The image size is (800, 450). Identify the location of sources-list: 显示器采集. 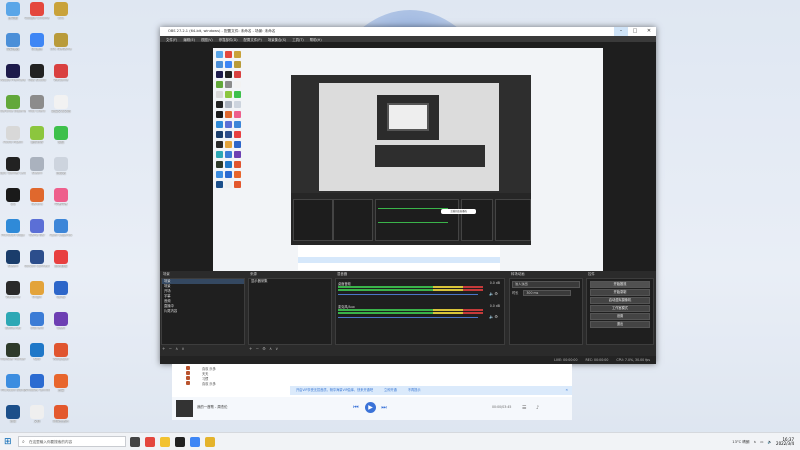
(290, 311).